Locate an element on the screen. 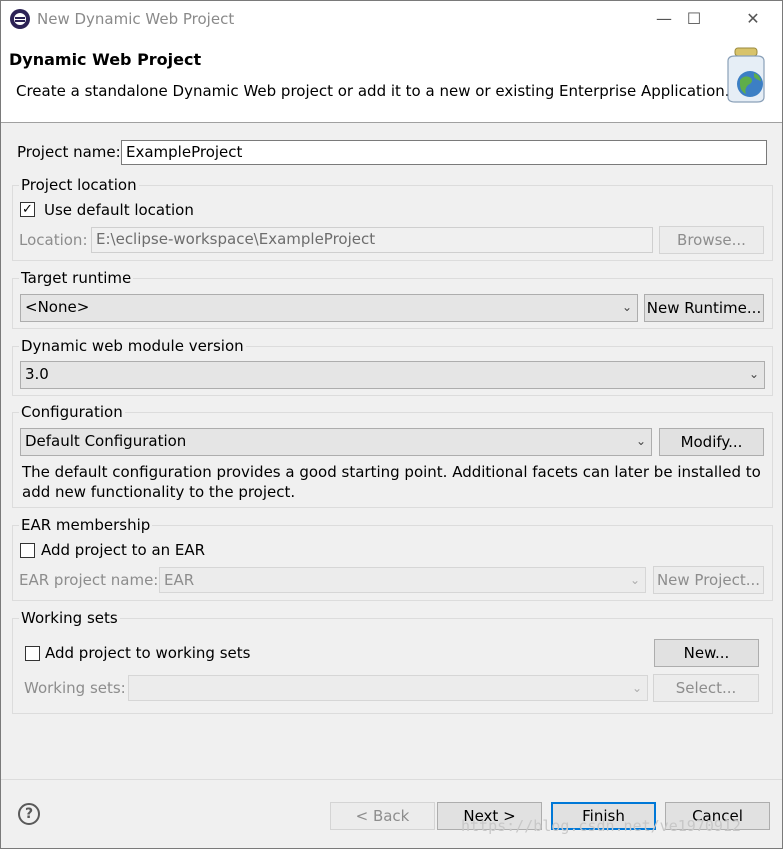 This screenshot has width=783, height=849. close-icon: ✕ is located at coordinates (753, 20).